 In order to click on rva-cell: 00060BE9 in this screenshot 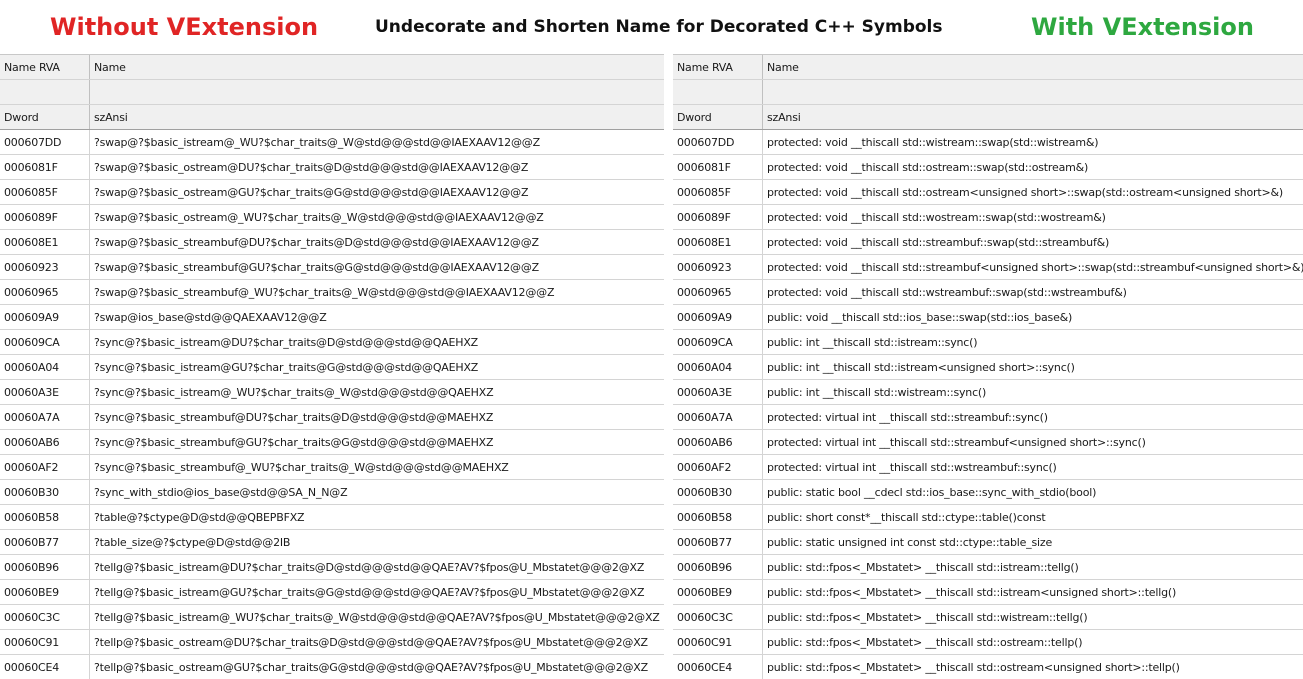, I will do `click(718, 592)`.